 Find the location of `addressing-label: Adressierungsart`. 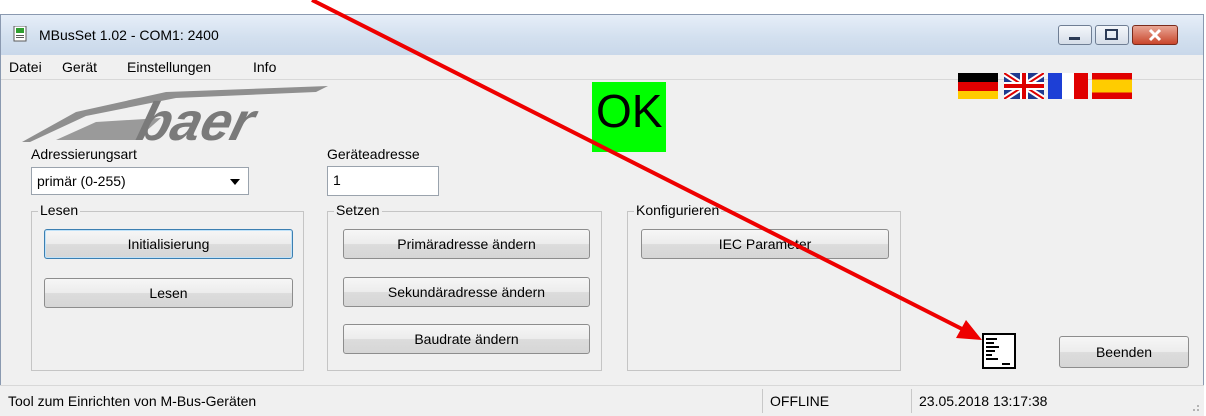

addressing-label: Adressierungsart is located at coordinates (84, 154).